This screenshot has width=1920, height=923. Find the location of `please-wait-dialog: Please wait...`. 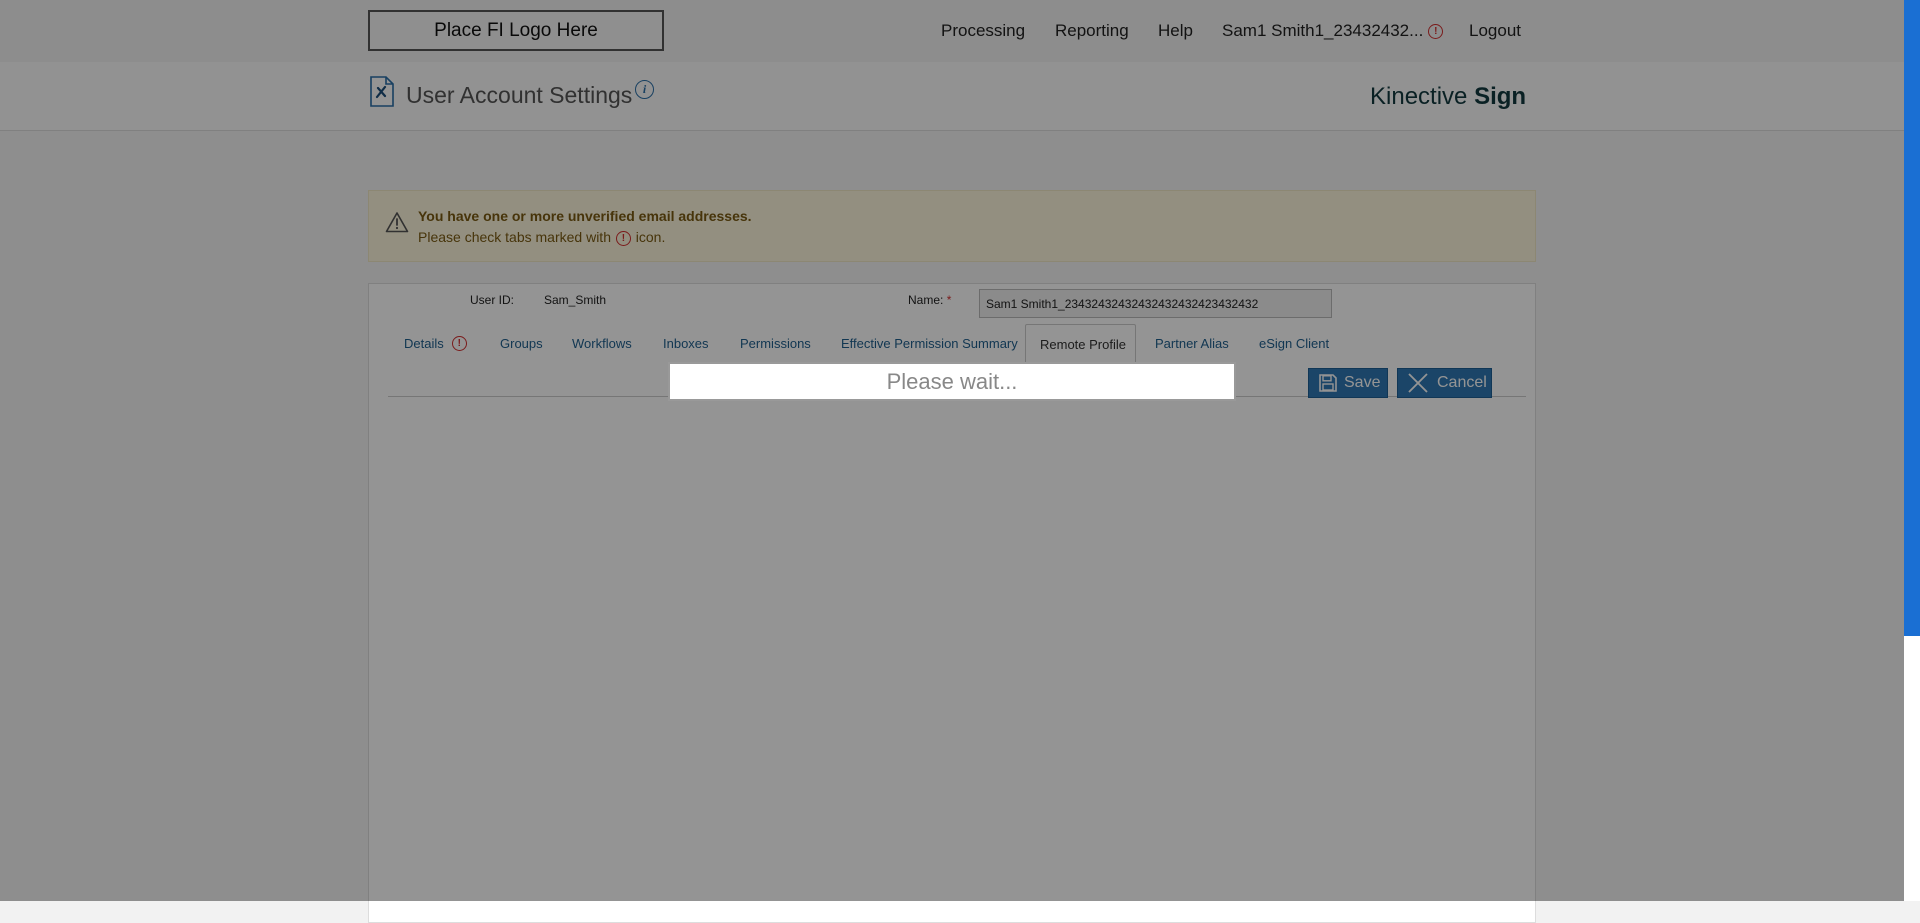

please-wait-dialog: Please wait... is located at coordinates (952, 381).